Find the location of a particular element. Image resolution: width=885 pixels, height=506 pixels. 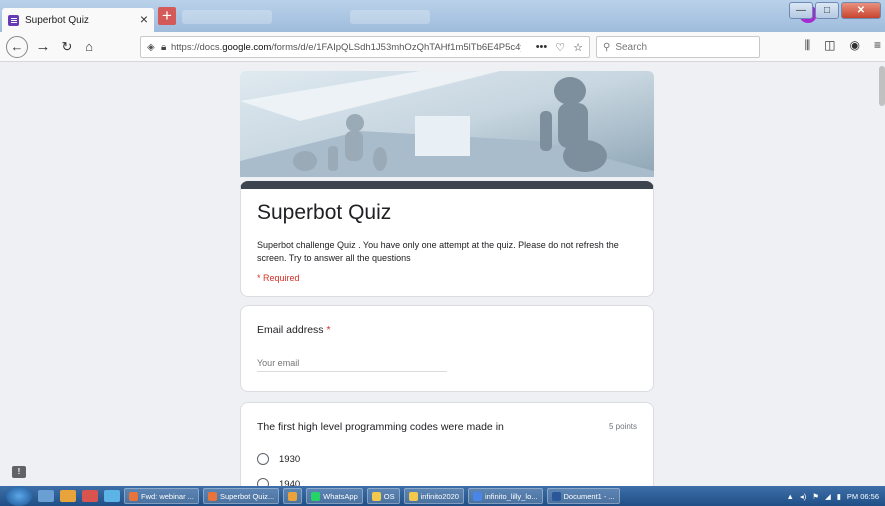

taskbar-item: WhatsApp is located at coordinates (334, 496).